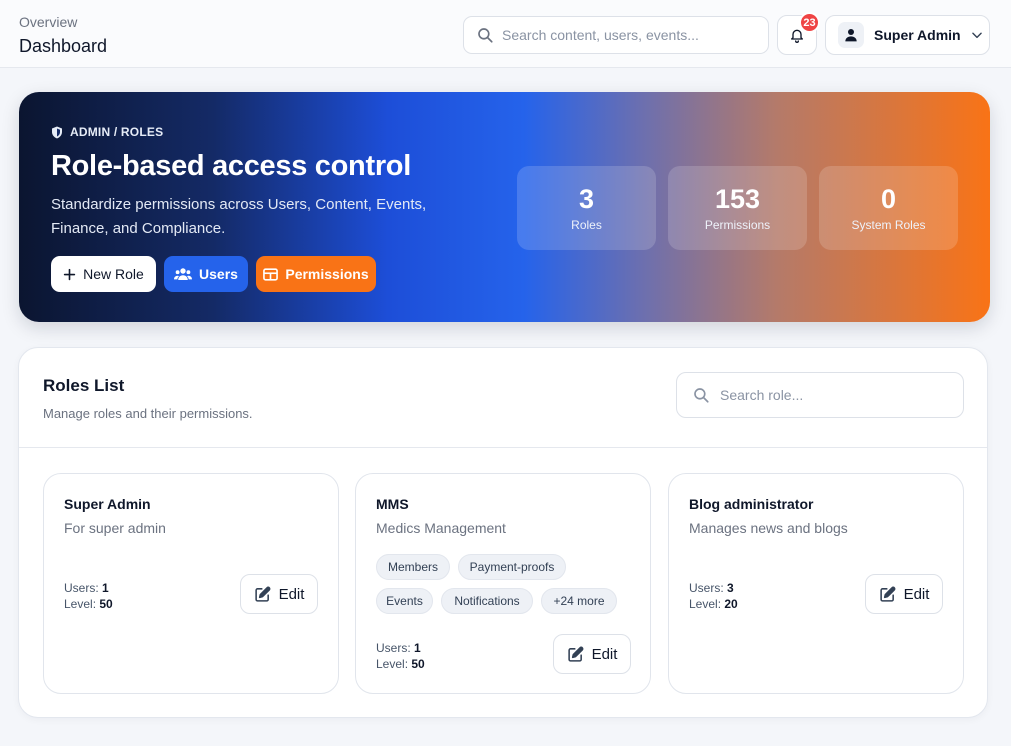 The image size is (1011, 746). What do you see at coordinates (441, 528) in the screenshot?
I see `role-description: Medics Management` at bounding box center [441, 528].